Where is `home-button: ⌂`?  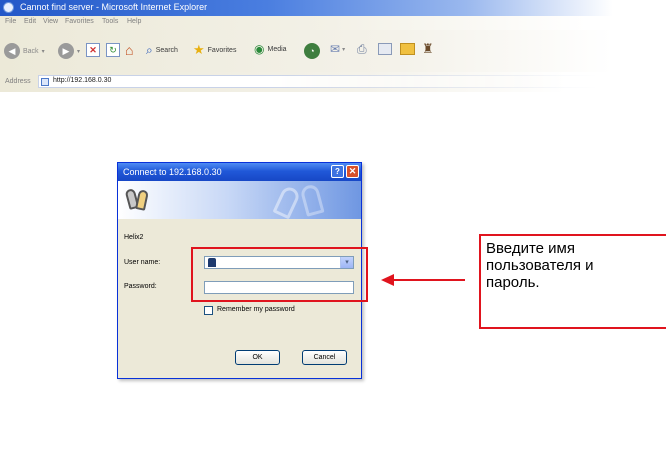
home-button: ⌂ is located at coordinates (129, 50).